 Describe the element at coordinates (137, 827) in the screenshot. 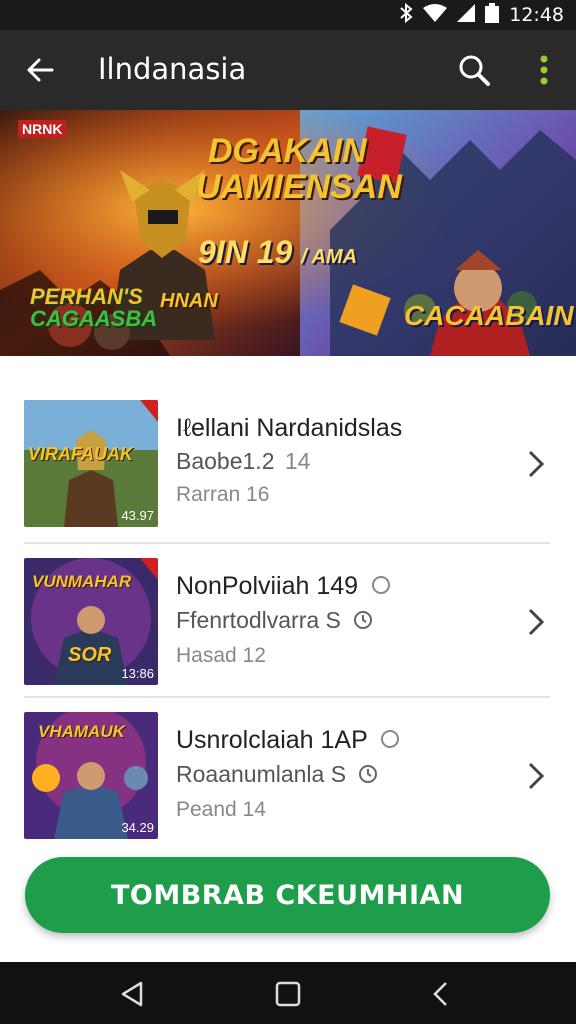

I see `thumbnail-corner-label: 34.29` at that location.